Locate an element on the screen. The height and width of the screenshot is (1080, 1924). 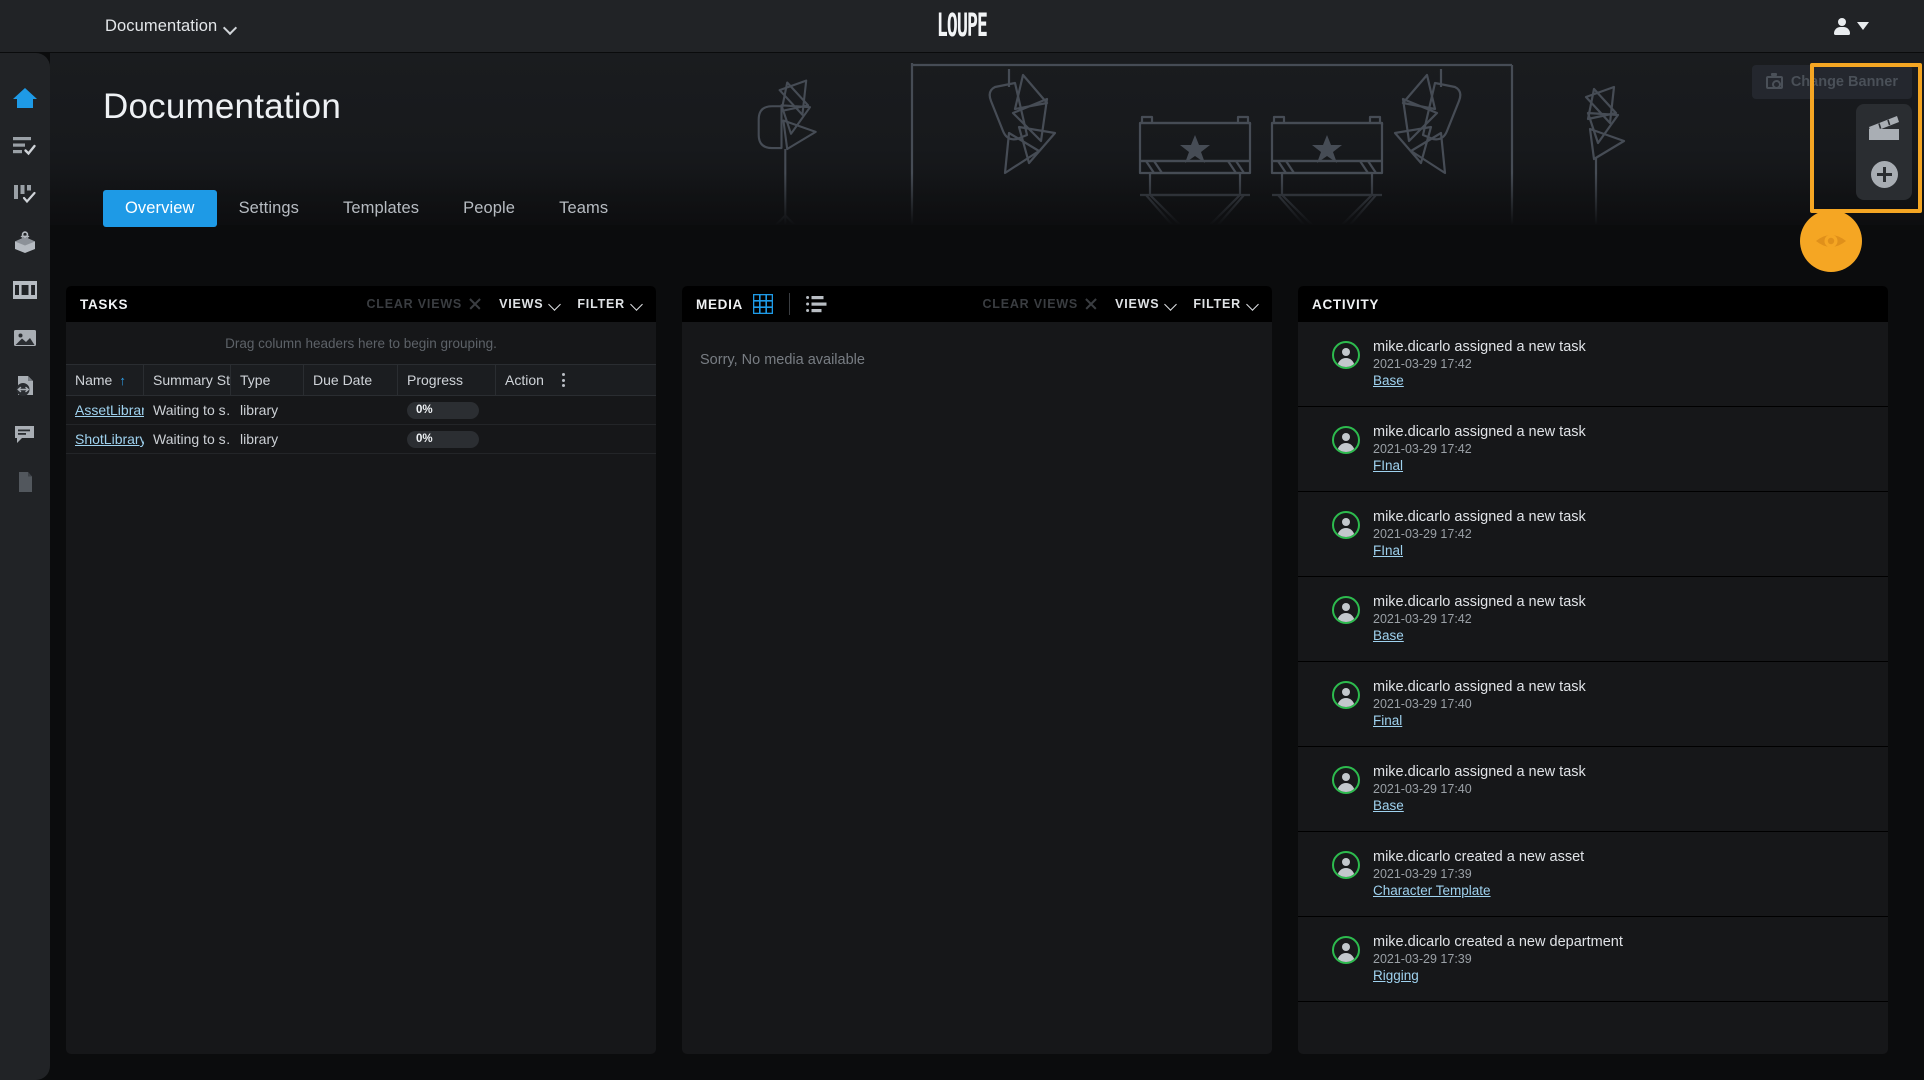
person-icon is located at coordinates (1842, 26).